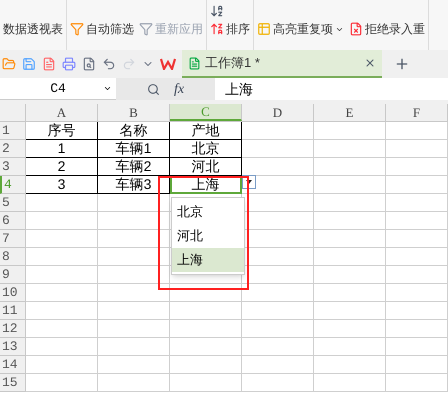  I want to click on table-cell: 北京, so click(206, 149).